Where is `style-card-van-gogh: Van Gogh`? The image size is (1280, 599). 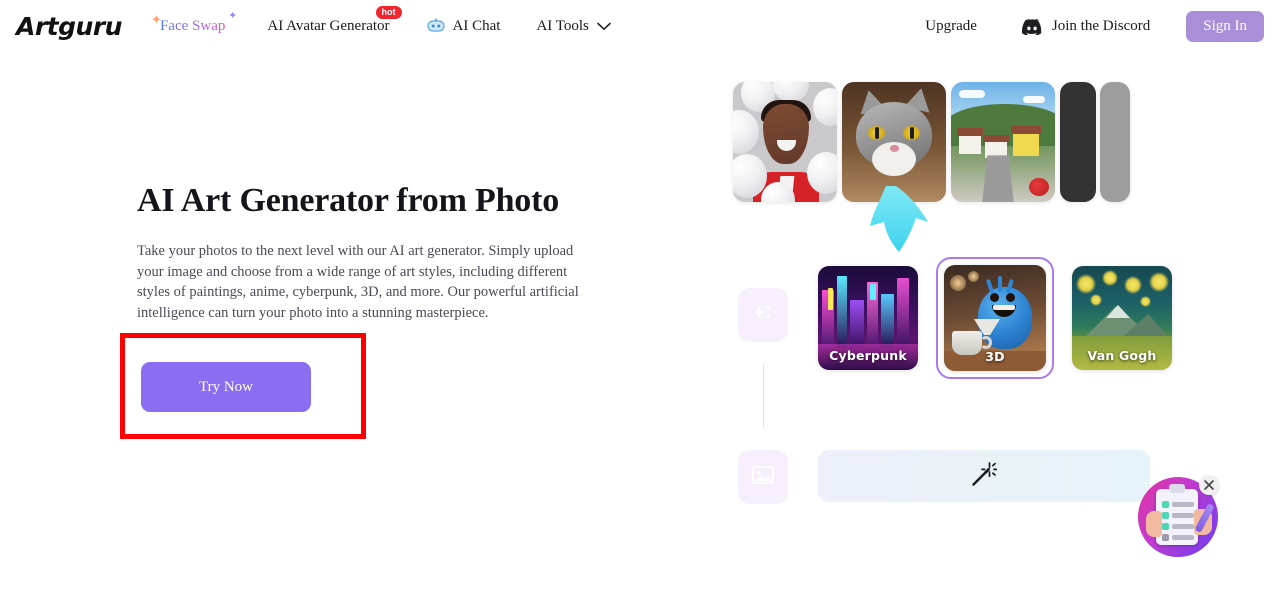
style-card-van-gogh: Van Gogh is located at coordinates (1122, 318).